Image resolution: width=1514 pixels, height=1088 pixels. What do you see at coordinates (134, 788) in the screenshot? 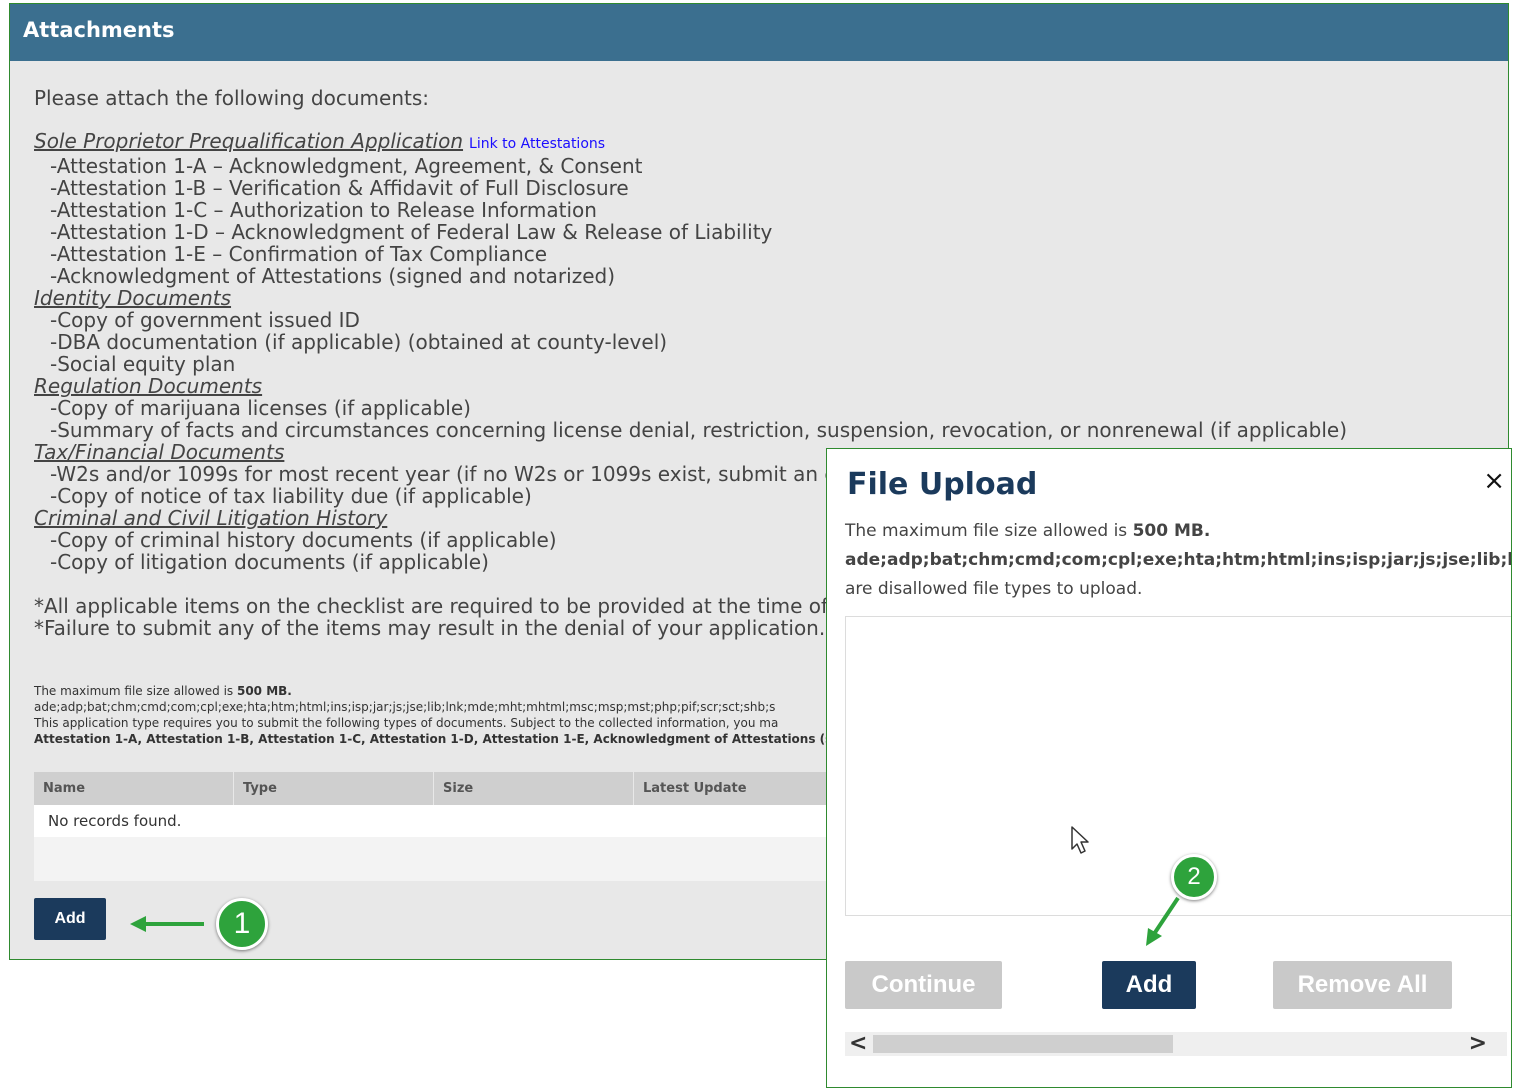
I see `column-header-name: Name` at bounding box center [134, 788].